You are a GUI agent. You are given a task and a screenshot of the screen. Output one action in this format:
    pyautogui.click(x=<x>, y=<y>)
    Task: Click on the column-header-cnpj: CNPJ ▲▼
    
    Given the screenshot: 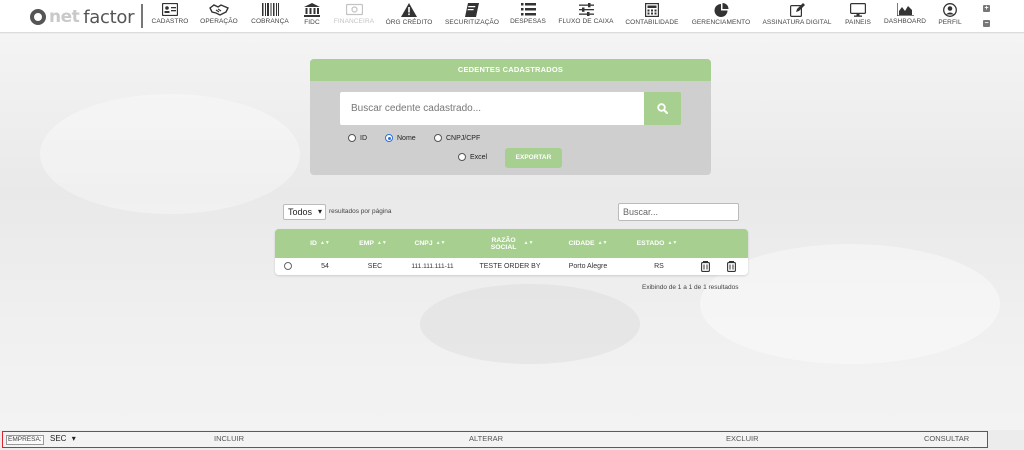 What is the action you would take?
    pyautogui.click(x=430, y=243)
    